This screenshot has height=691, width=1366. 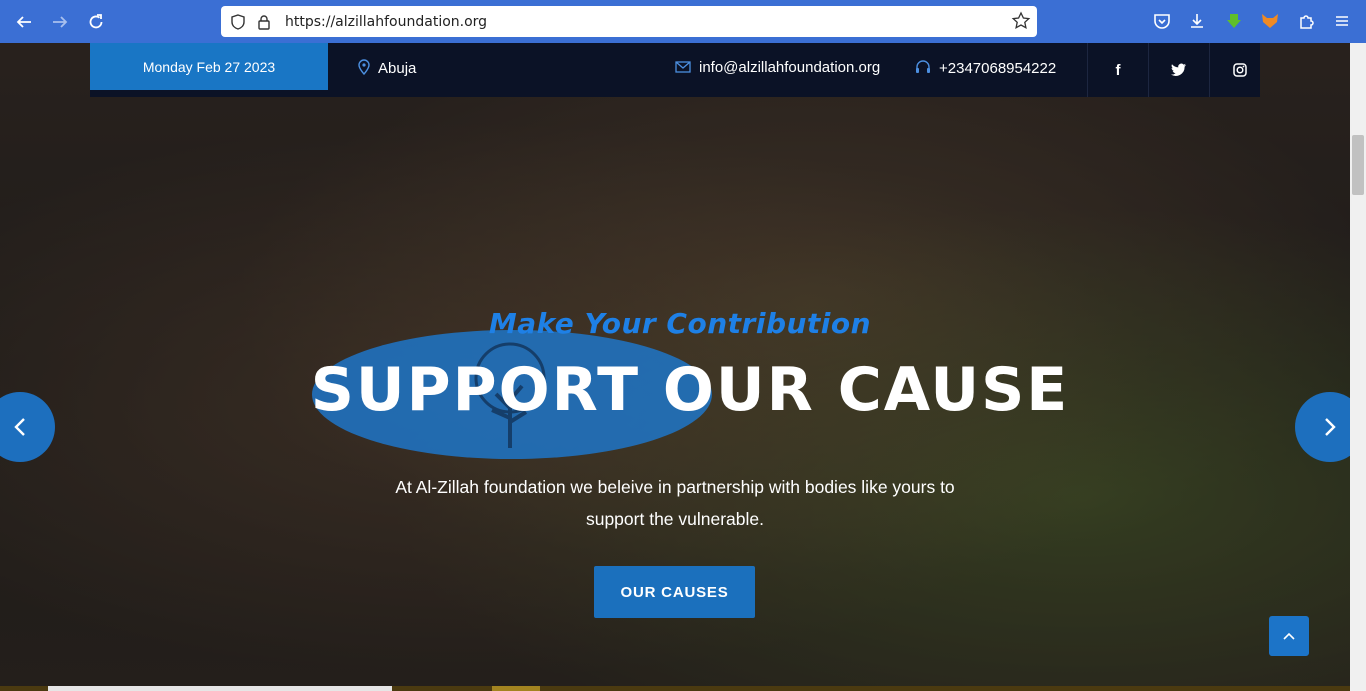 I want to click on map-pin-icon, so click(x=364, y=68).